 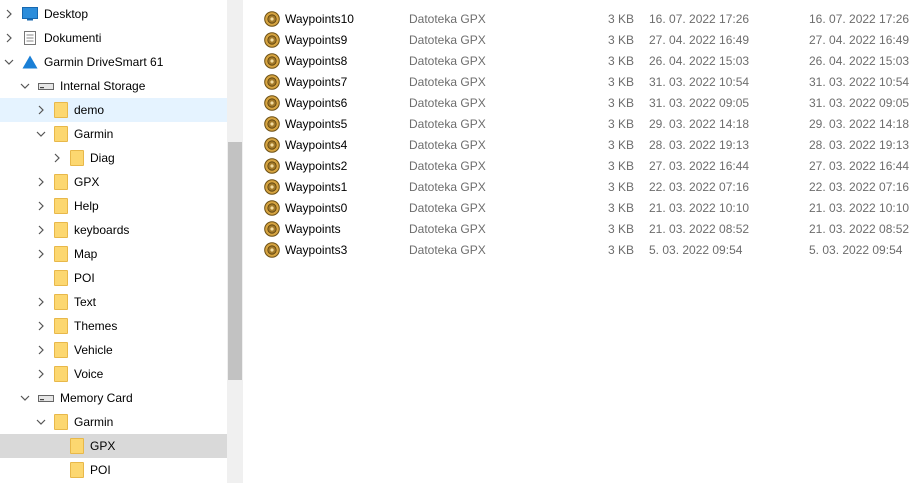 I want to click on nav-item-garmin-drivesmart-61: Garmin DriveSmart 61, so click(x=113, y=62).